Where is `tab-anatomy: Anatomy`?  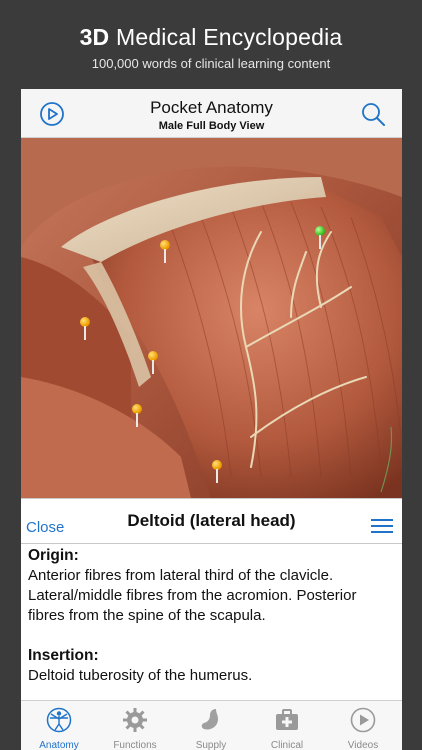 tab-anatomy: Anatomy is located at coordinates (59, 725).